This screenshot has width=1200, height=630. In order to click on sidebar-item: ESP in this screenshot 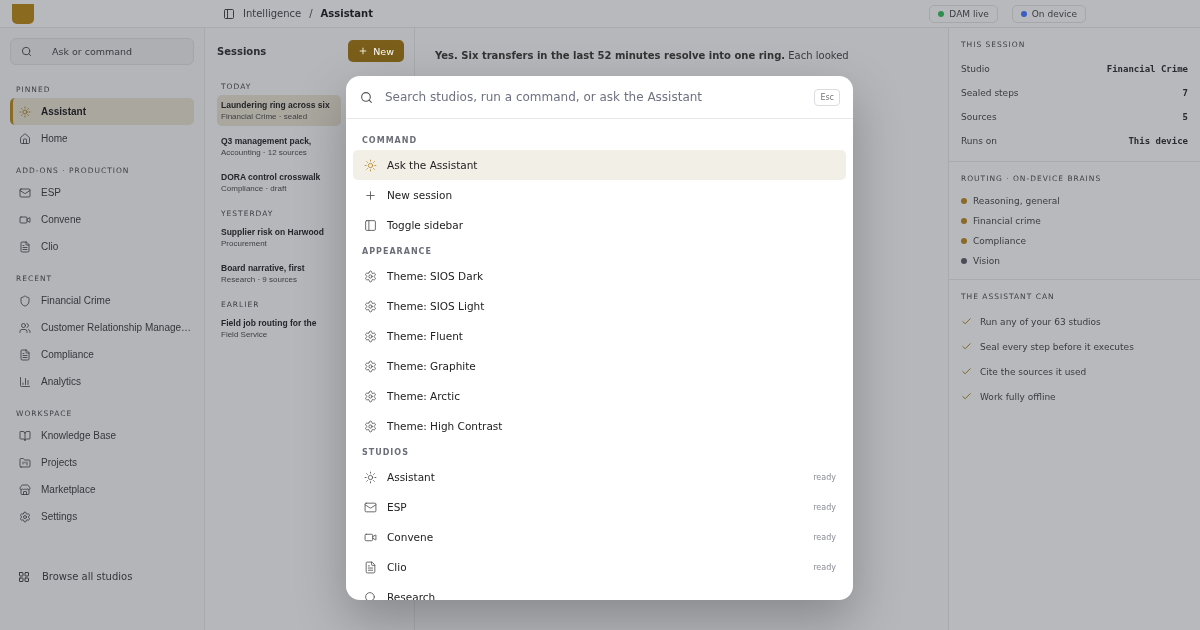, I will do `click(102, 192)`.